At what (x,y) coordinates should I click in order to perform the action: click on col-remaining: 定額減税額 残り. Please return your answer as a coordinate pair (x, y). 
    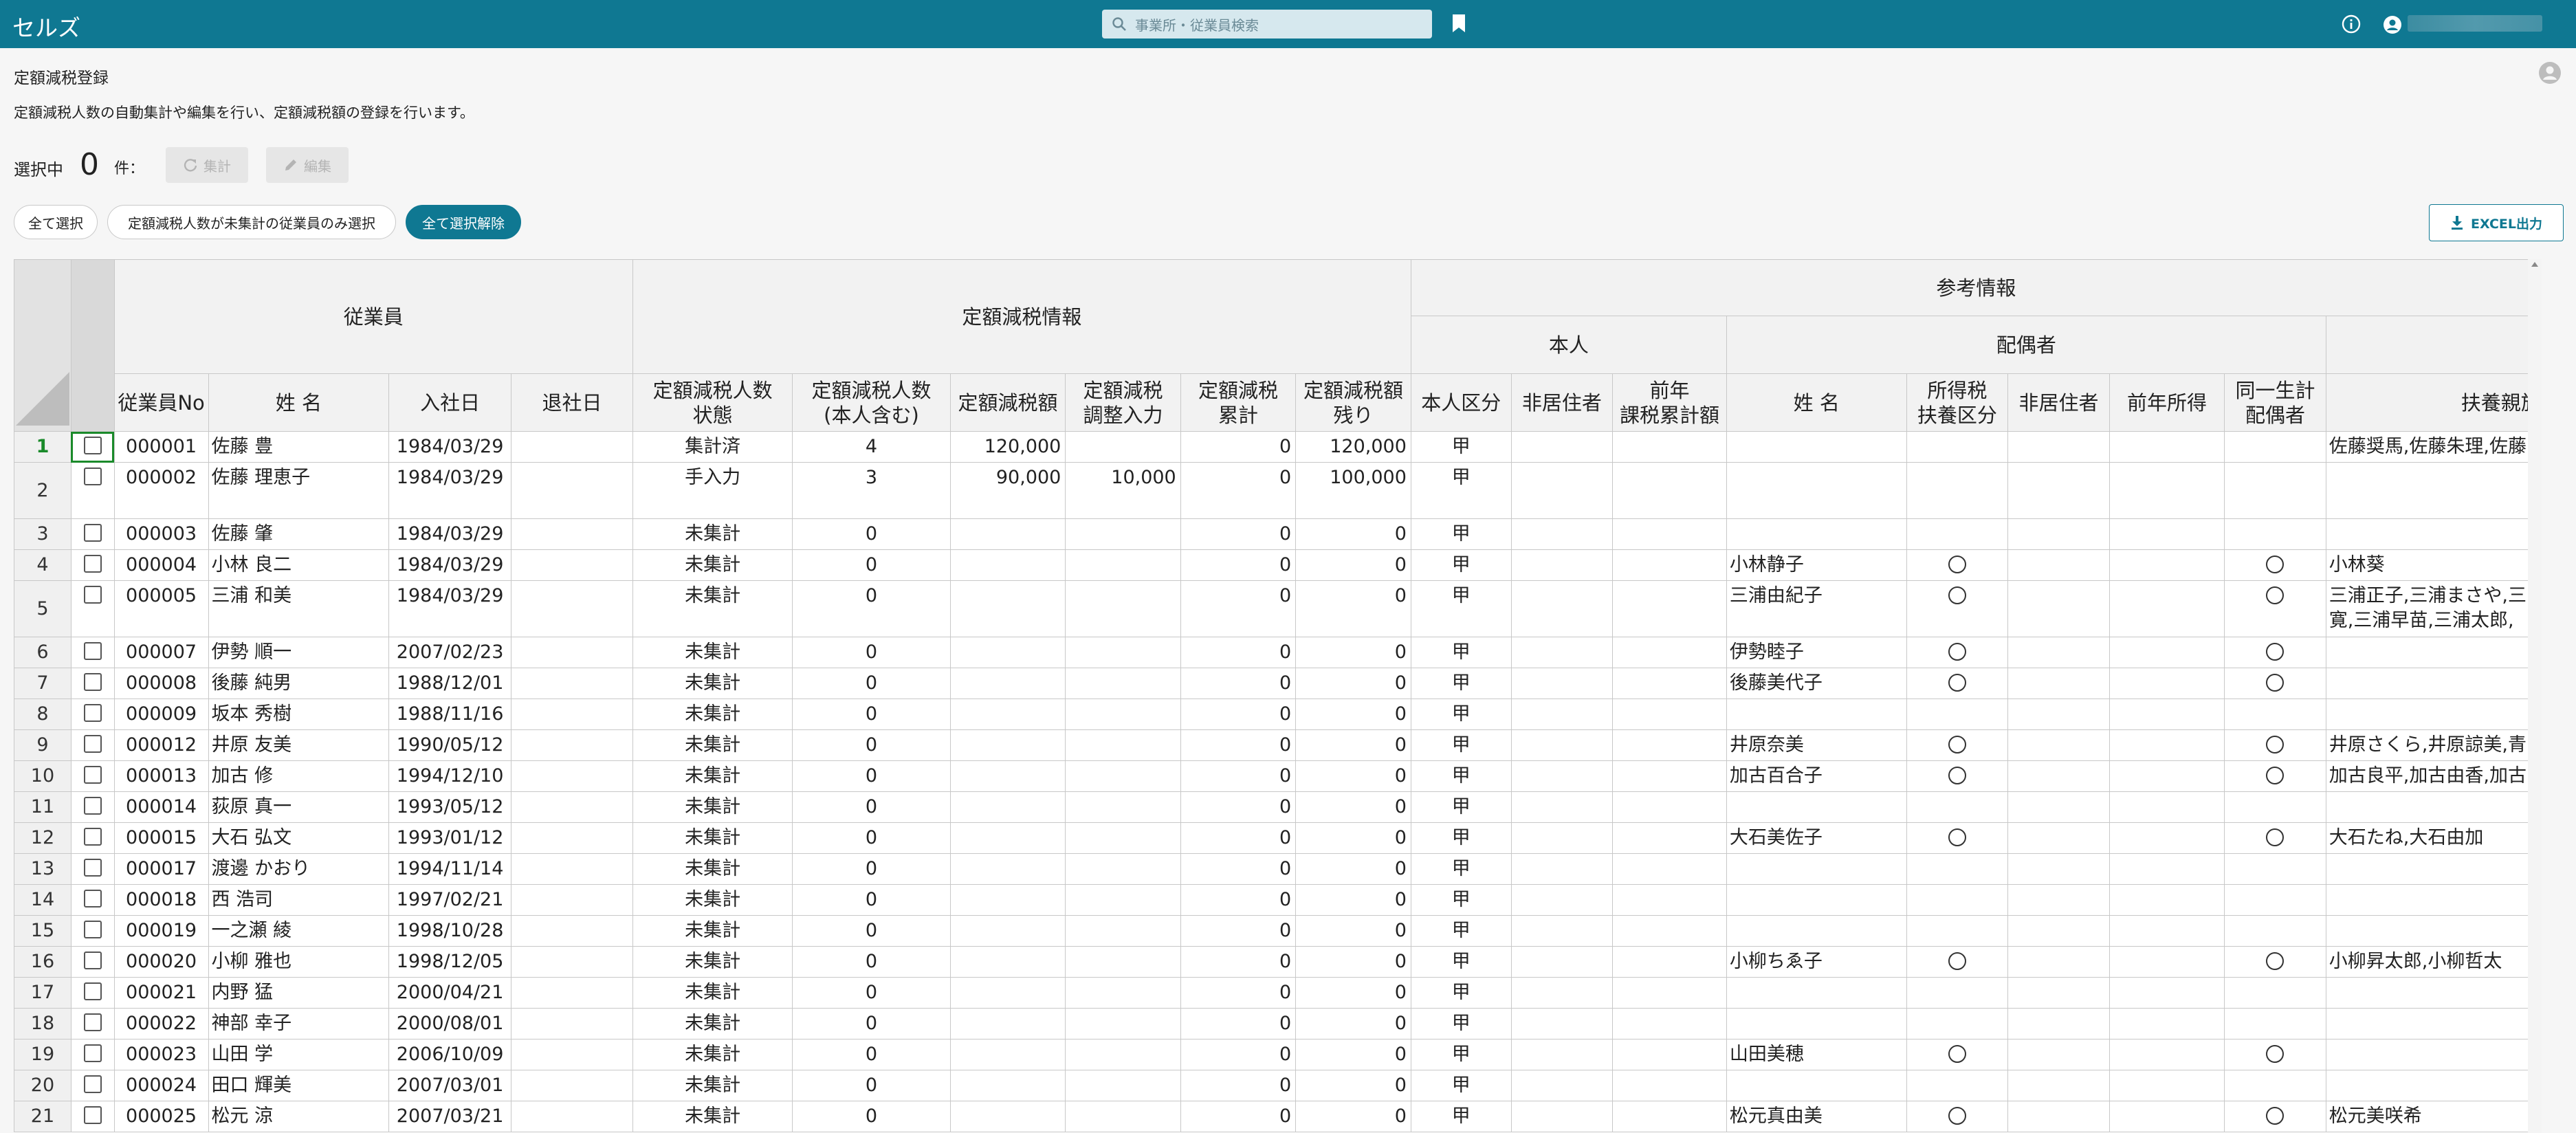
    Looking at the image, I should click on (1353, 402).